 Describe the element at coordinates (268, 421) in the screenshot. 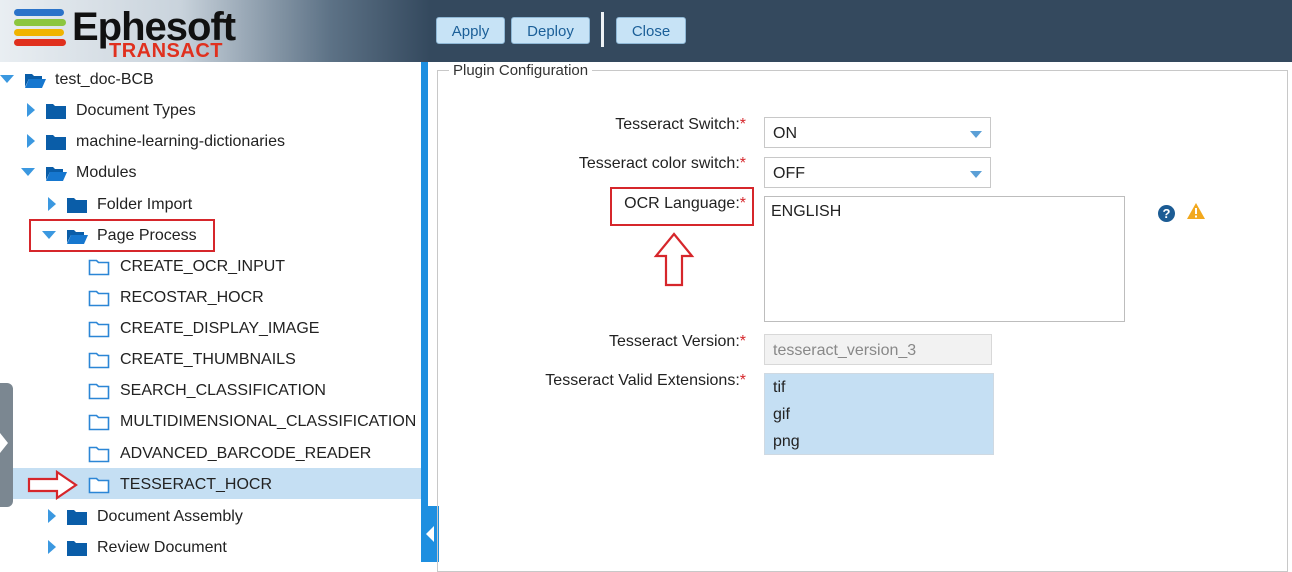

I see `tree-node-label: MULTIDIMENSIONAL_CLASSIFICATION` at that location.